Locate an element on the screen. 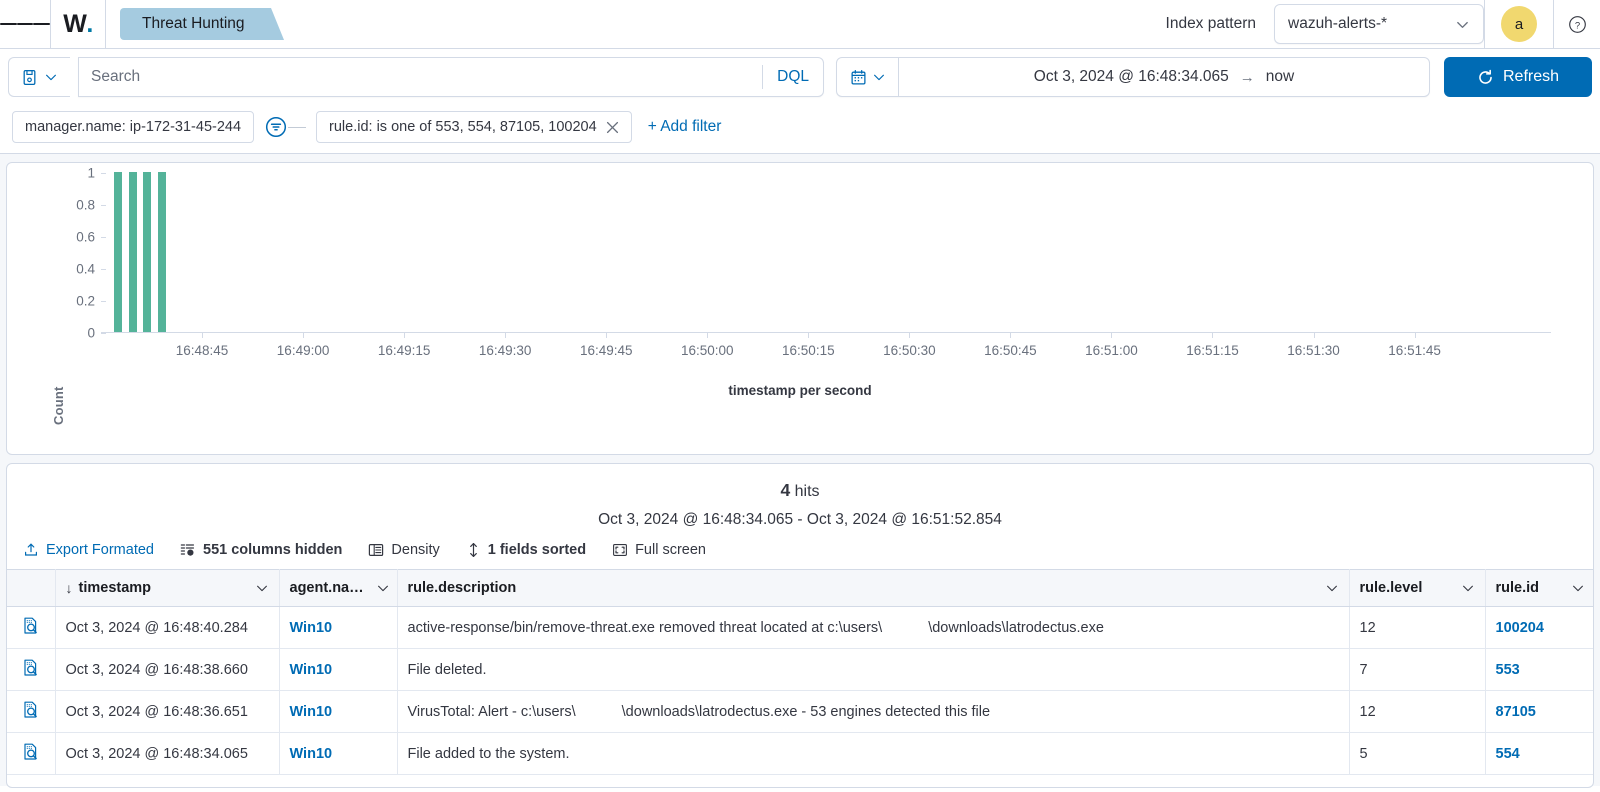 The width and height of the screenshot is (1600, 792). calendar-icon-button is located at coordinates (868, 77).